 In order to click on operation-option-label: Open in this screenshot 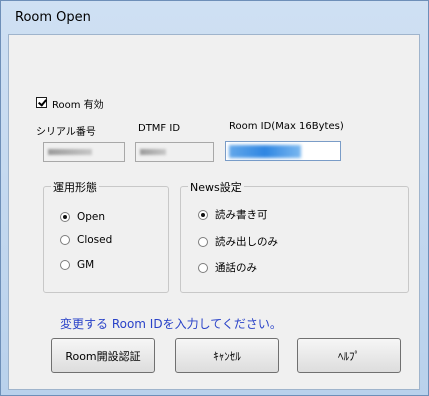, I will do `click(91, 217)`.